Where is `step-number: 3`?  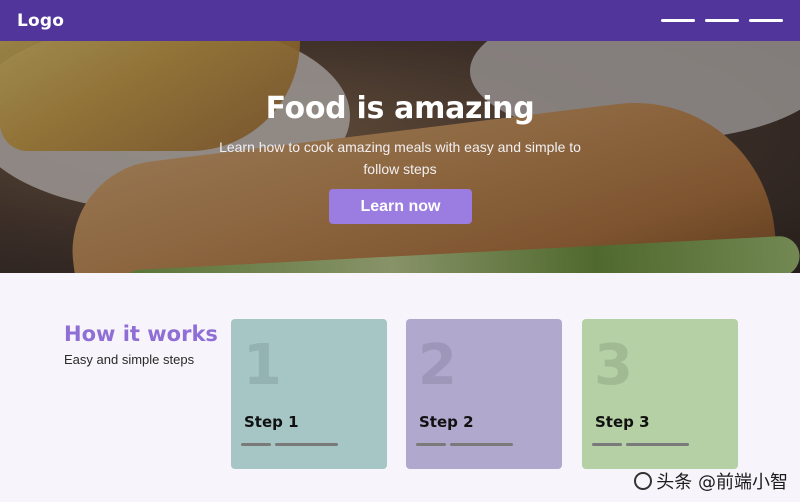 step-number: 3 is located at coordinates (613, 365).